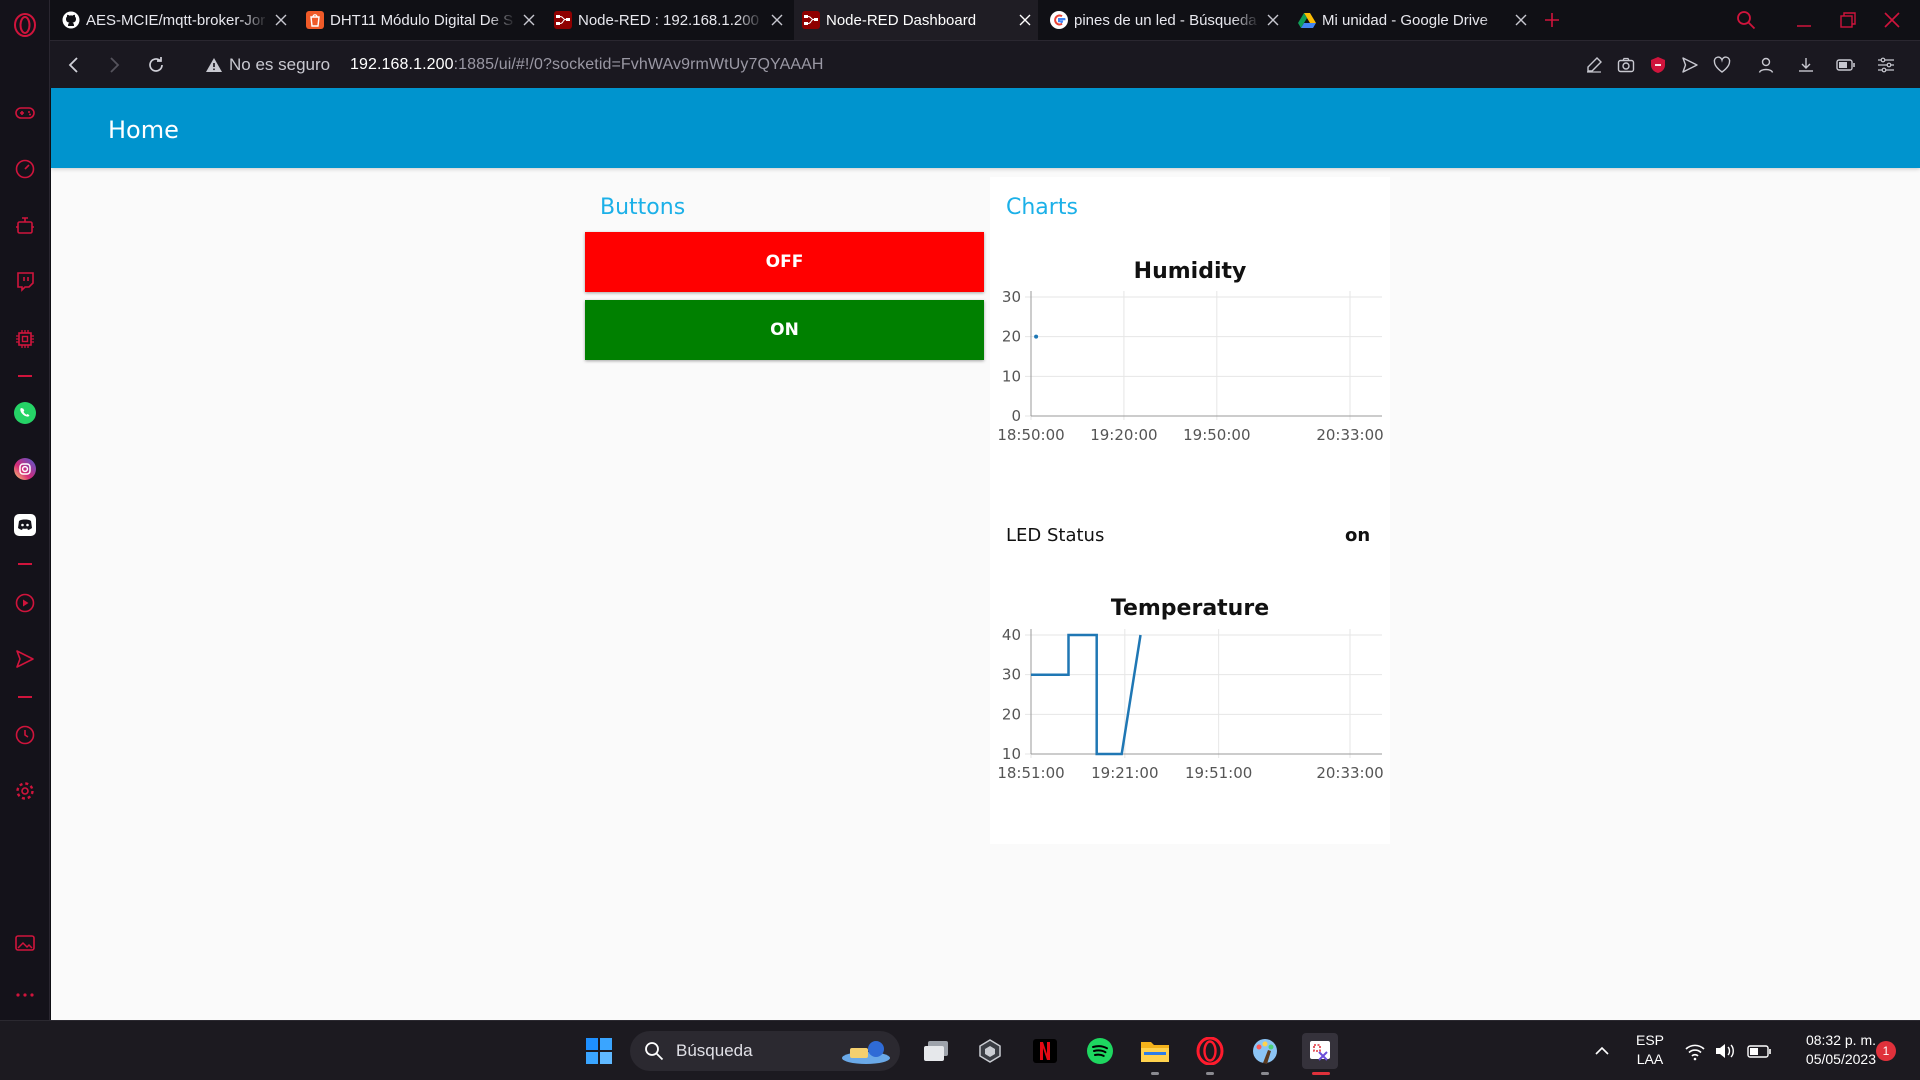 Image resolution: width=1920 pixels, height=1080 pixels. I want to click on x-tick-label: 20:33:00, so click(1349, 435).